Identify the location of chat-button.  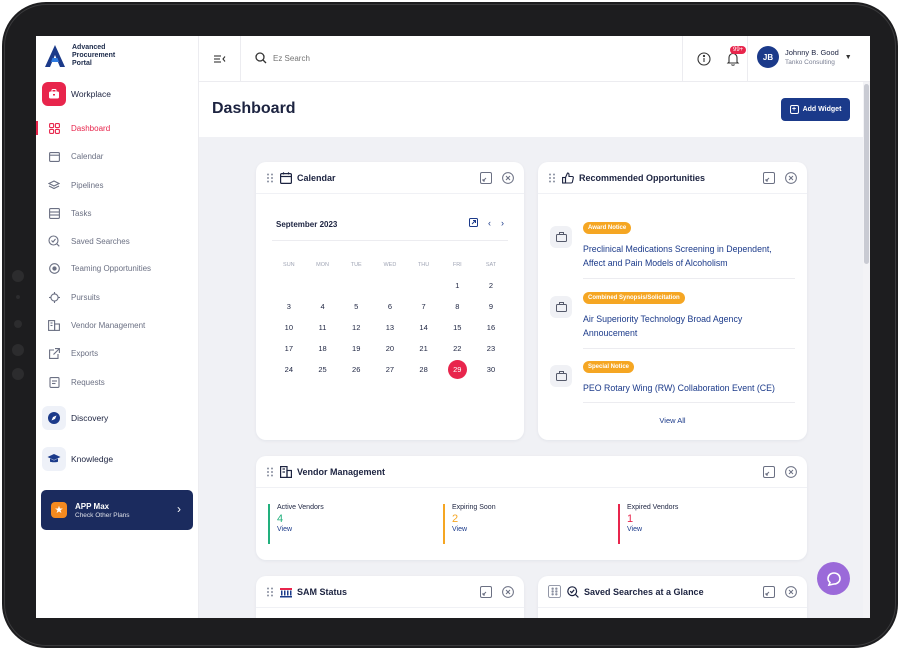
(833, 578).